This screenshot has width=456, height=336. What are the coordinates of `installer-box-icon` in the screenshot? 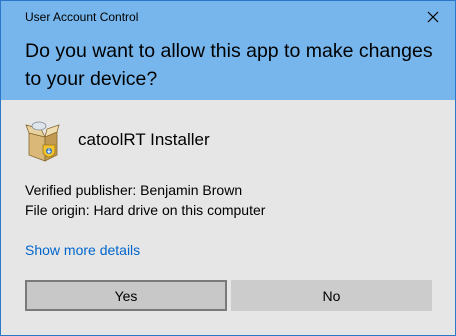 It's located at (43, 141).